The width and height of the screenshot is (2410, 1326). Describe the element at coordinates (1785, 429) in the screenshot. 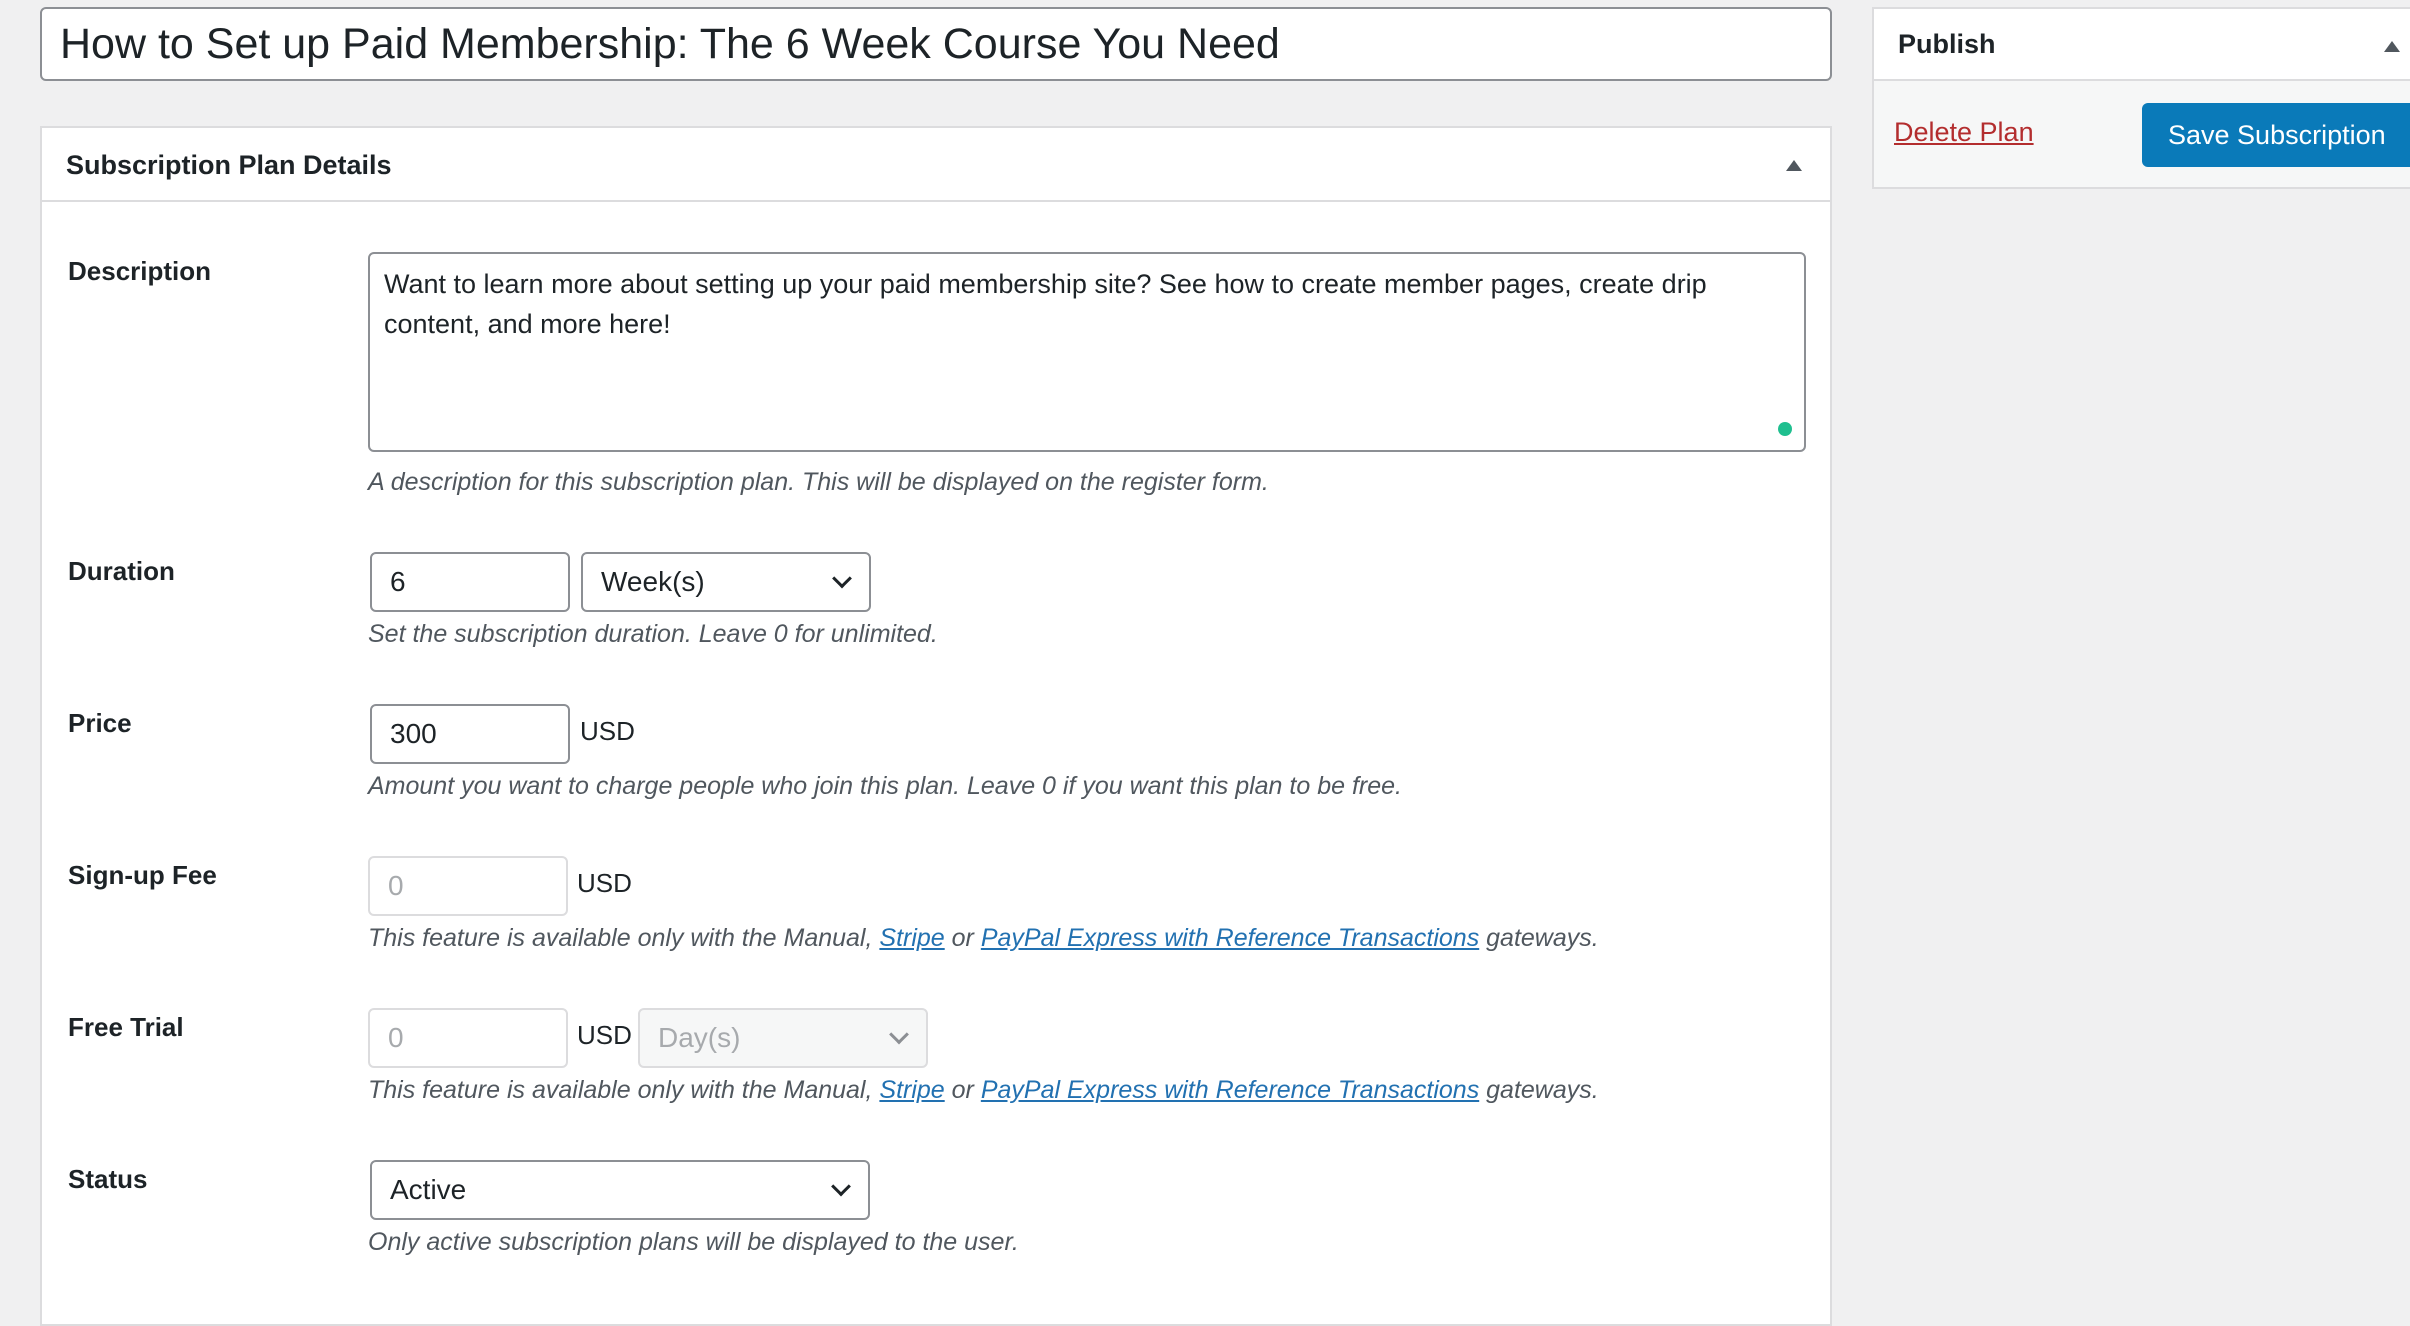

I see `grammar-indicator-icon` at that location.